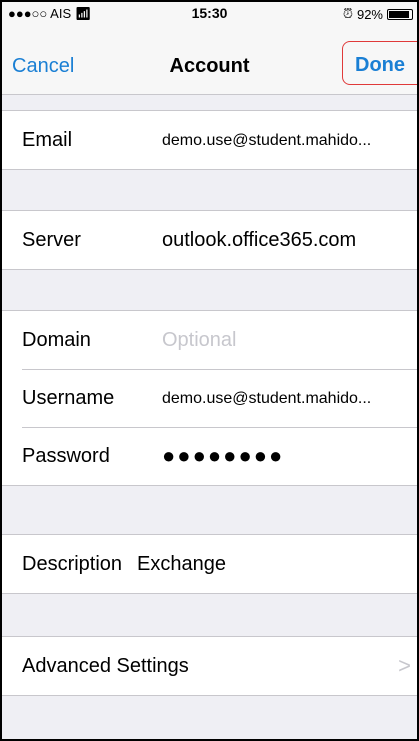 This screenshot has height=741, width=419. I want to click on server-row: Server outlook.office365.com, so click(209, 240).